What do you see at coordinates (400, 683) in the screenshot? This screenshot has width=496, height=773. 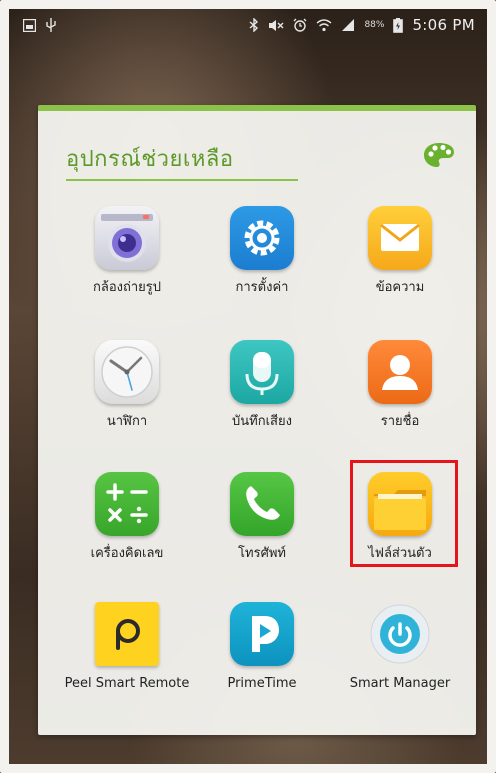 I see `app-label-smart-manager: Smart Manager` at bounding box center [400, 683].